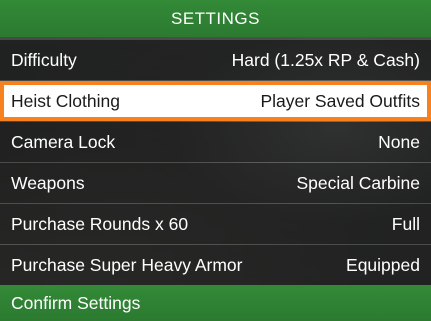 The height and width of the screenshot is (321, 431). Describe the element at coordinates (340, 100) in the screenshot. I see `setting-value: Player Saved Outfits` at that location.